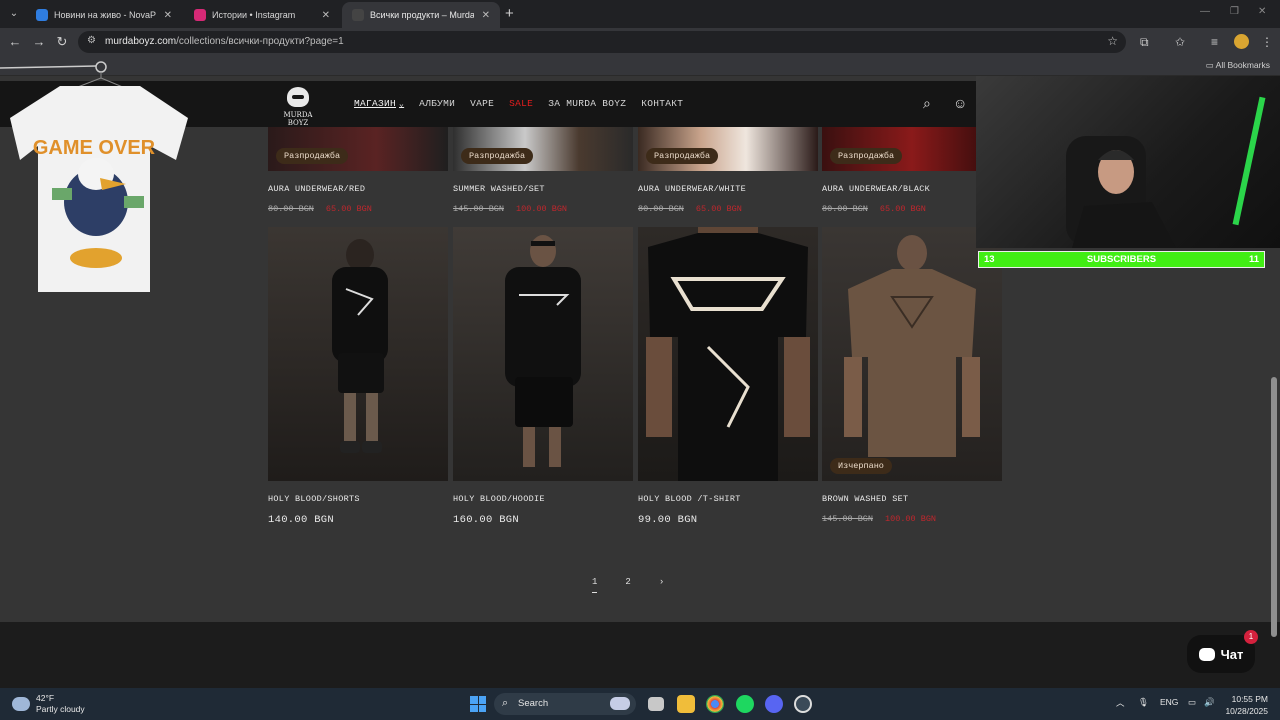  Describe the element at coordinates (482, 103) in the screenshot. I see `nav-vape: VAPE` at that location.